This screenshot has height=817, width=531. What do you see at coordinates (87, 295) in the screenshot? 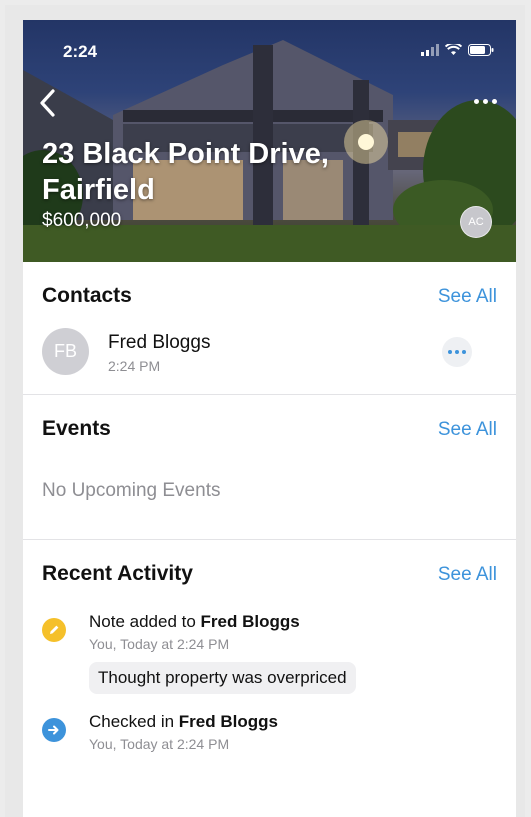
I see `contacts-title: Contacts` at bounding box center [87, 295].